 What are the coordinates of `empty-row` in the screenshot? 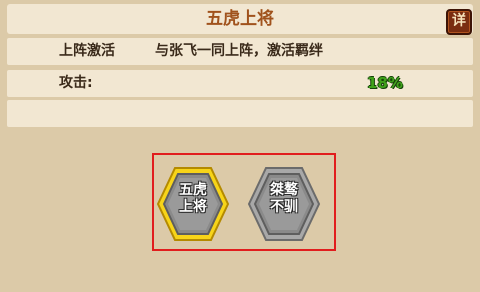 It's located at (240, 113).